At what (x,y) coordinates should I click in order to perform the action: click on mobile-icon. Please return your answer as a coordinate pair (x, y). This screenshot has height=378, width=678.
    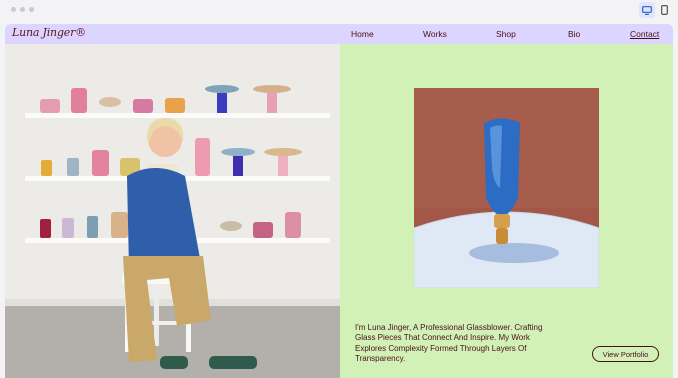
    Looking at the image, I should click on (664, 10).